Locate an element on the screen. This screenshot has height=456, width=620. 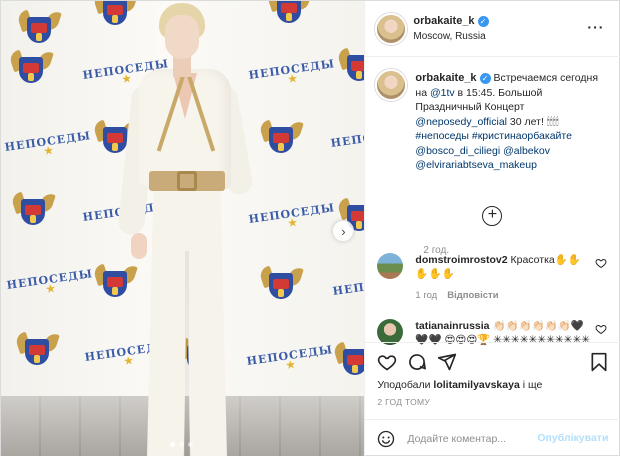
caption-text-part: 30 лет! 🕯🕯🕯🕯 is located at coordinates (533, 121).